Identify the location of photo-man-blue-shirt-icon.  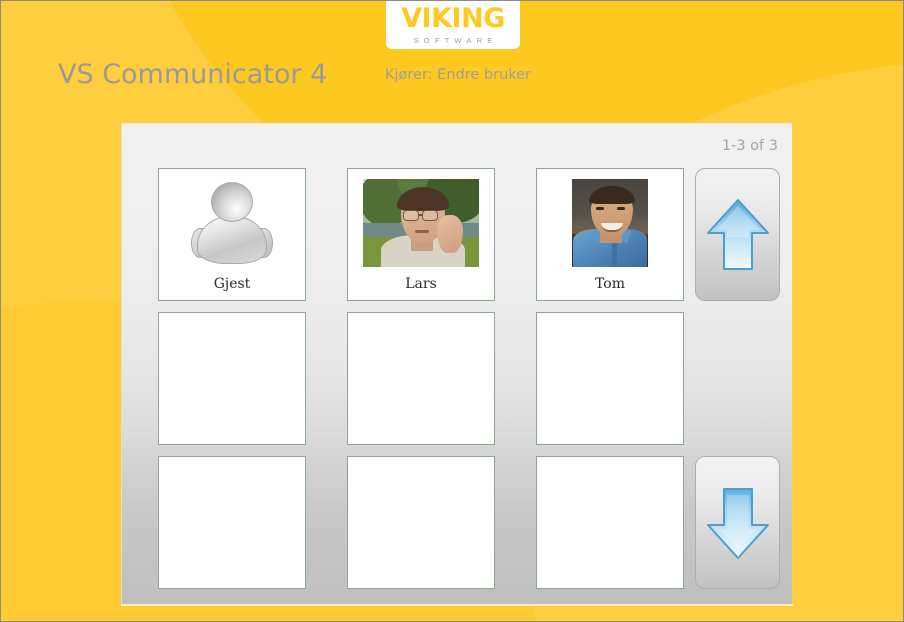
(610, 223).